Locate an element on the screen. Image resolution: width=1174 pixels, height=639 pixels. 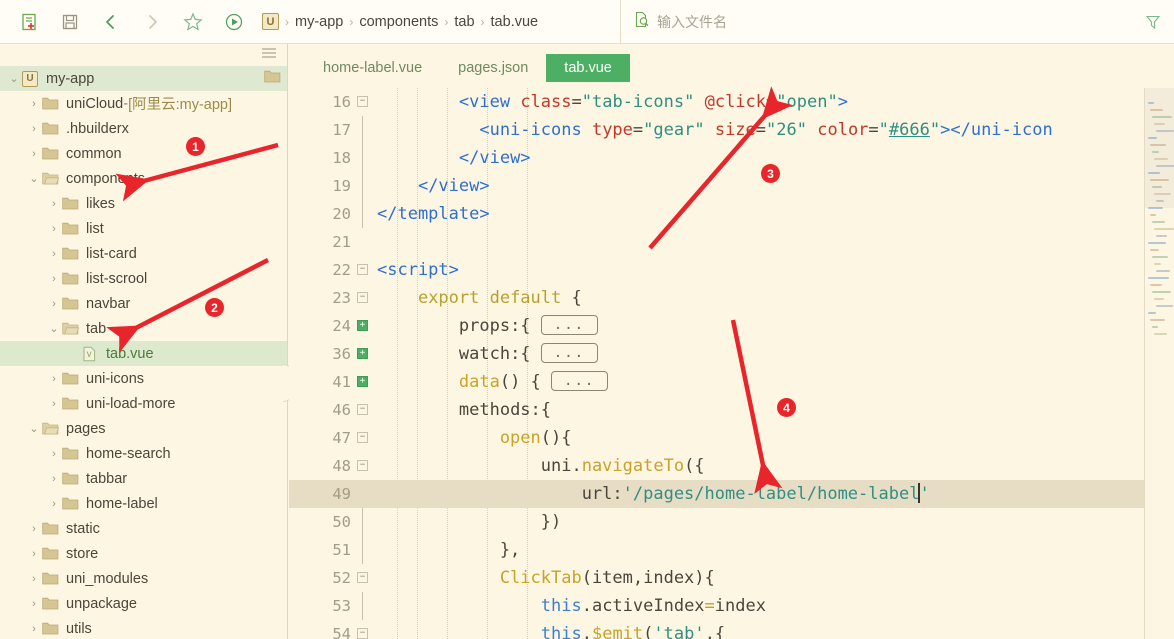
code-line: 52− ClickTab(item,index){ is located at coordinates (731, 578).